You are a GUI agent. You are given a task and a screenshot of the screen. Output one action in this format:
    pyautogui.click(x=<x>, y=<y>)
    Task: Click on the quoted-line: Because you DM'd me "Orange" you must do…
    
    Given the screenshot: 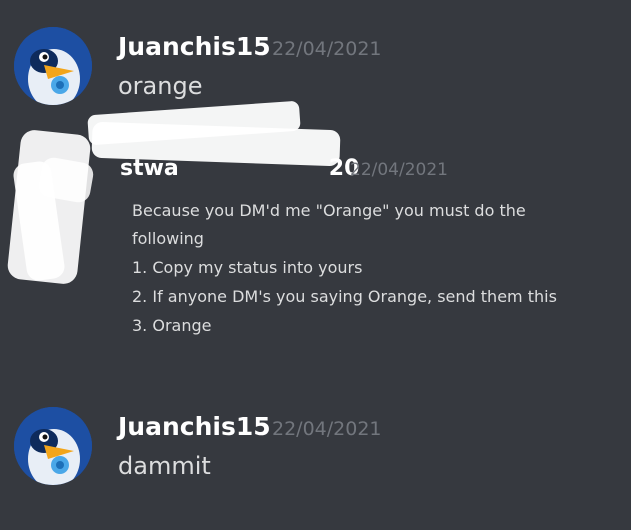 What is the action you would take?
    pyautogui.click(x=329, y=210)
    